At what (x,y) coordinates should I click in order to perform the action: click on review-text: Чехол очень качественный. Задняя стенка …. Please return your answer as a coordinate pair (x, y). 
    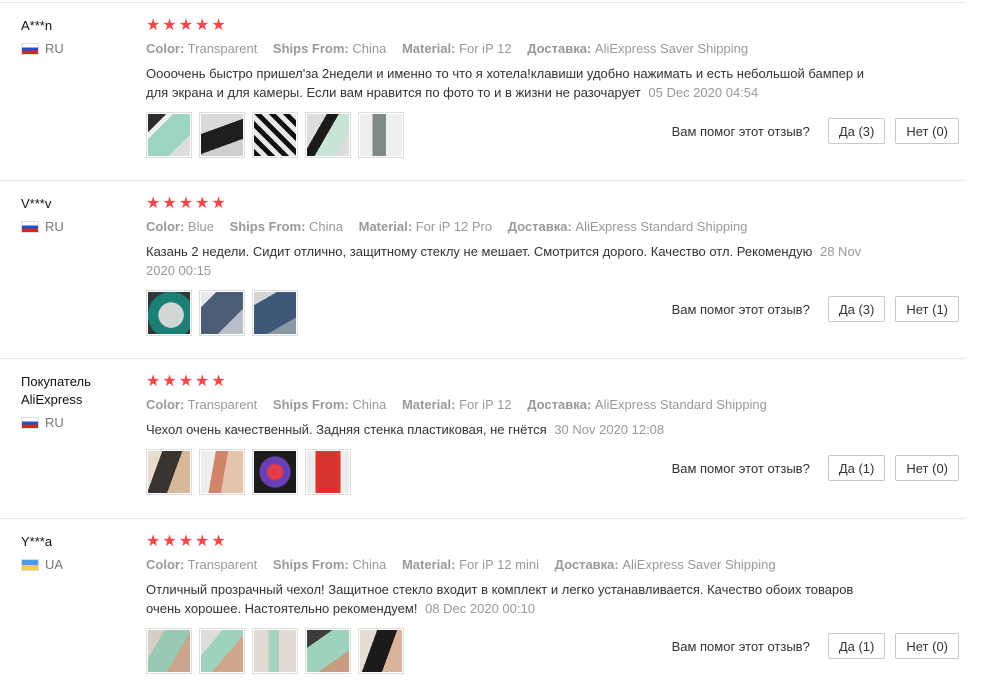
    Looking at the image, I should click on (346, 429).